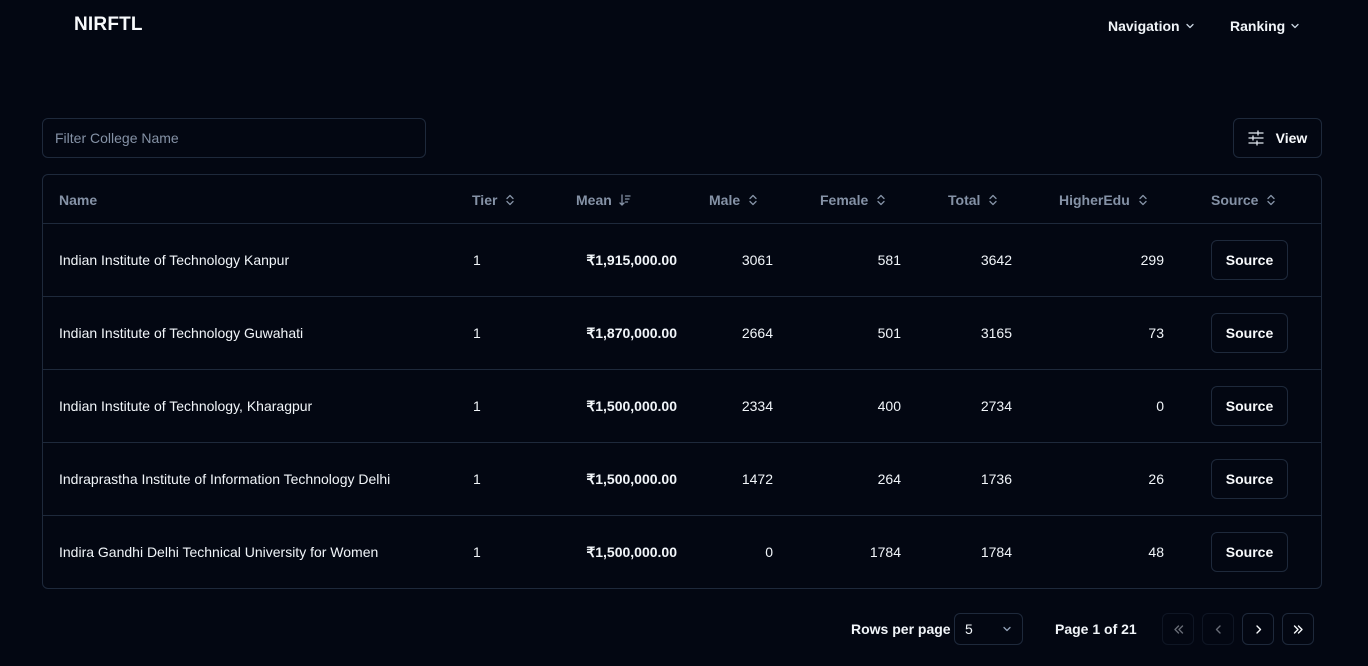  Describe the element at coordinates (996, 406) in the screenshot. I see `cell-total: 2734` at that location.